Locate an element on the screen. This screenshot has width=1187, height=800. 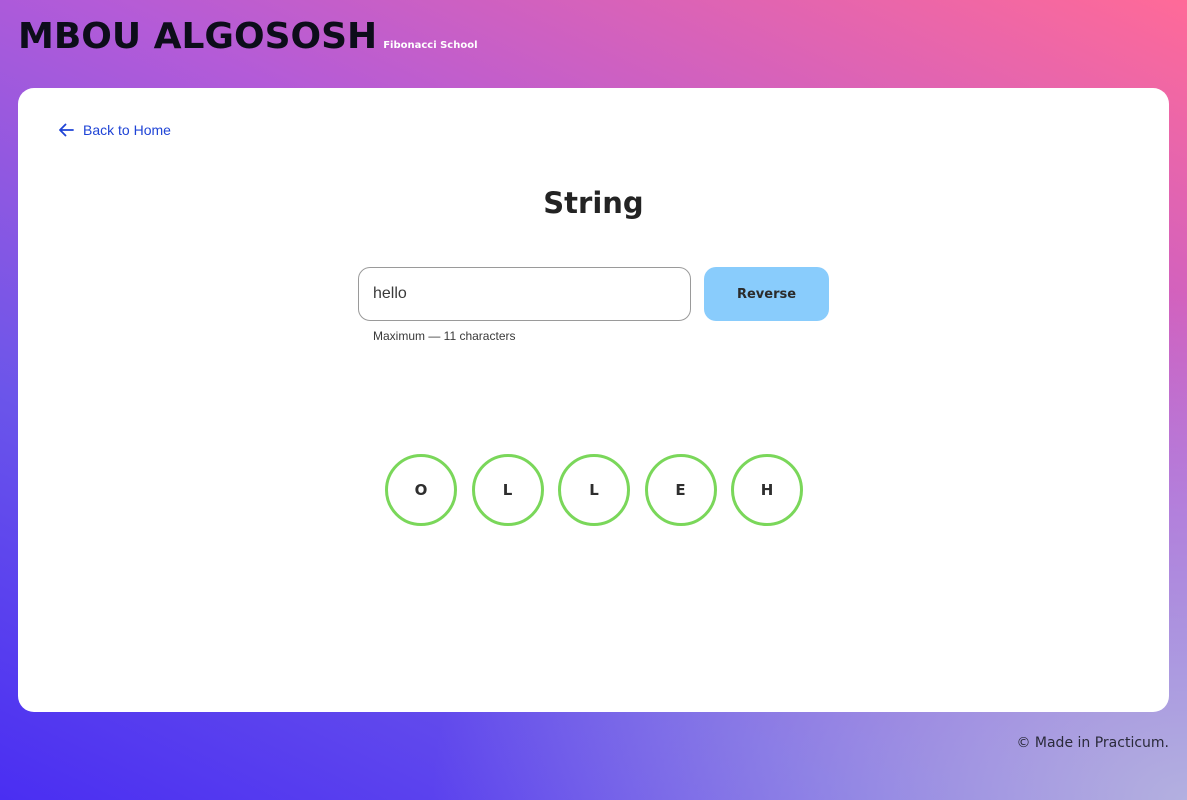
arrow-left-icon is located at coordinates (66, 130).